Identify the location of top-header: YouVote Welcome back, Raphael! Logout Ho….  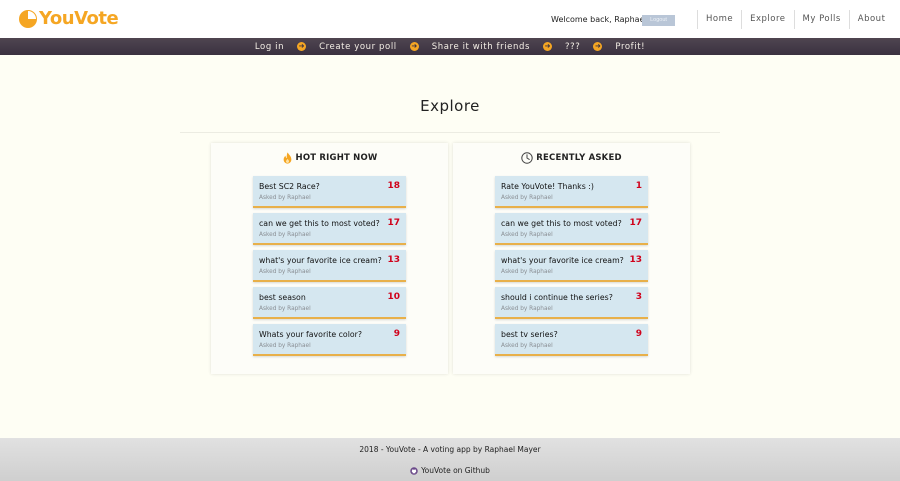
(450, 19).